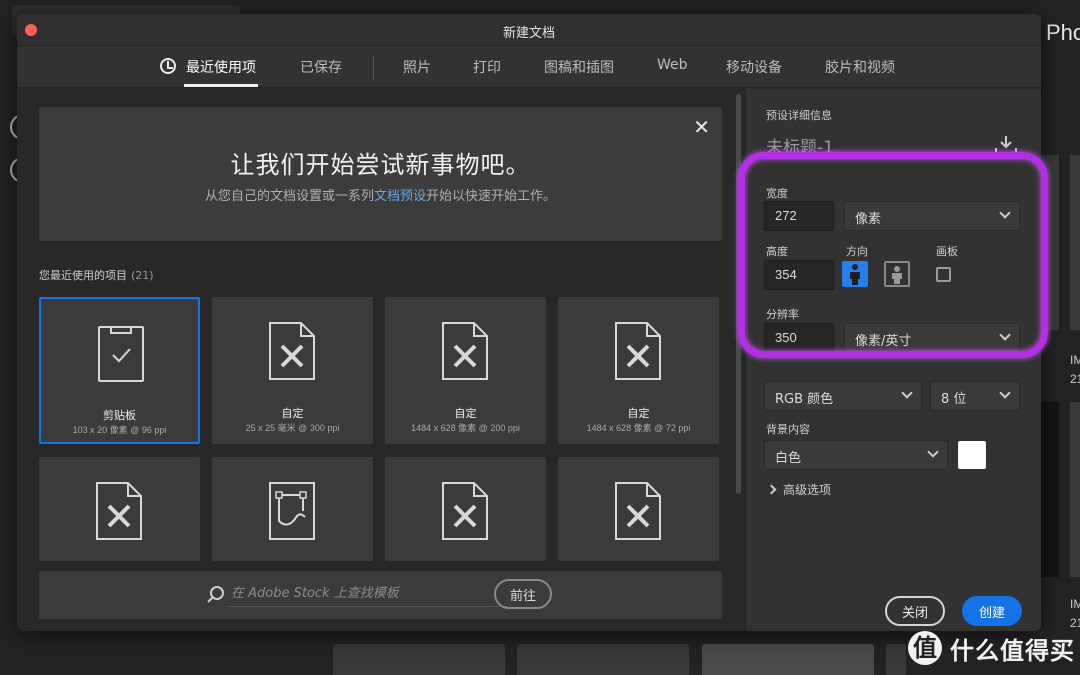  What do you see at coordinates (799, 115) in the screenshot?
I see `preset-details-label: 预设详细信息` at bounding box center [799, 115].